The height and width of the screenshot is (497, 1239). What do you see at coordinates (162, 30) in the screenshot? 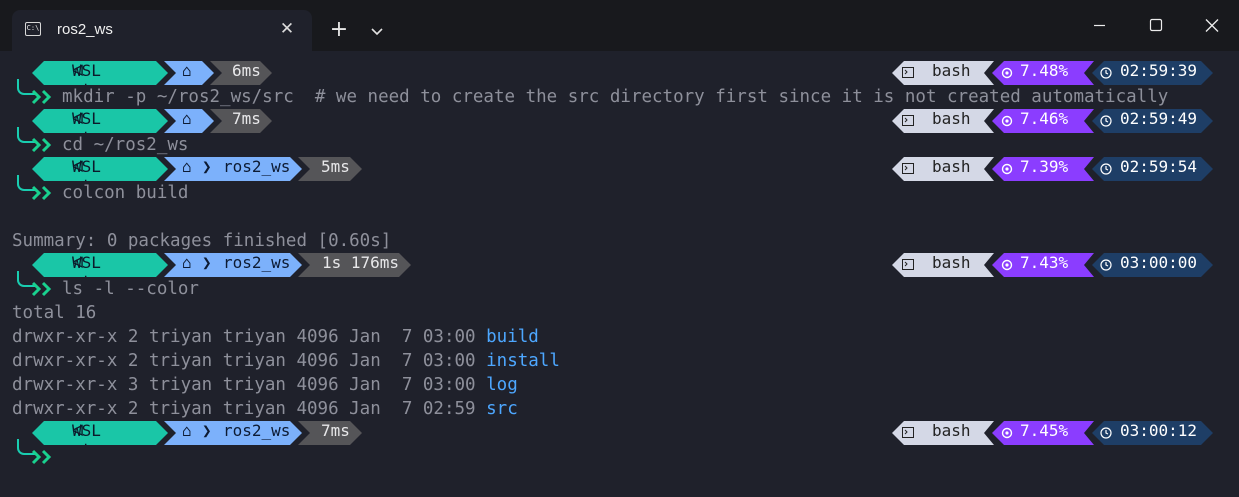
I see `tab-ros2-ws: C:\ ros2_ws ✕` at bounding box center [162, 30].